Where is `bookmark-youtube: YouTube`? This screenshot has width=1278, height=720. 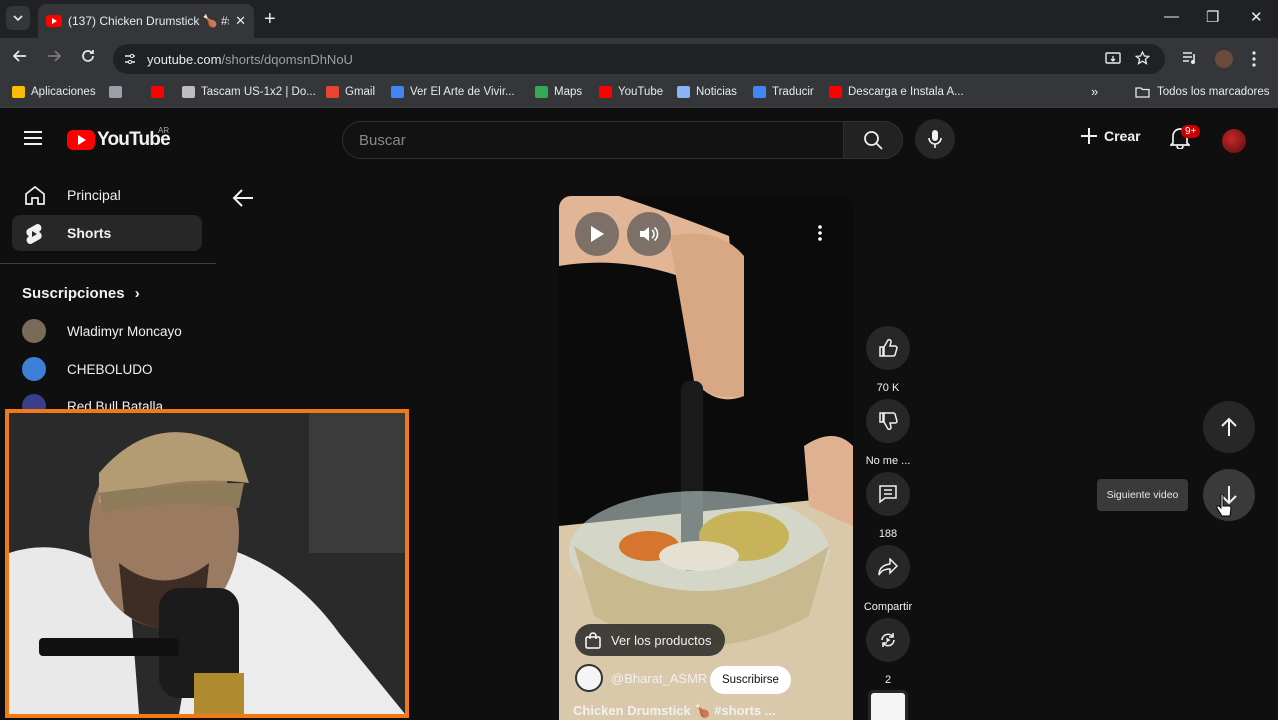 bookmark-youtube: YouTube is located at coordinates (631, 92).